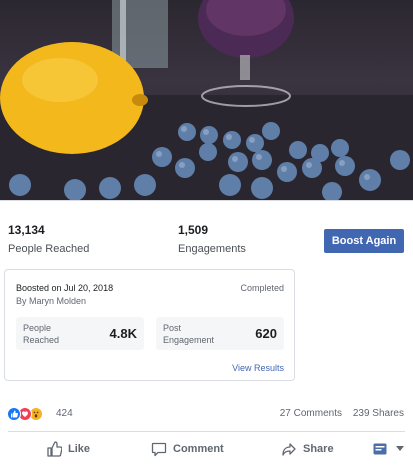  Describe the element at coordinates (189, 334) in the screenshot. I see `metric-post-engagement-label: Post Engagement` at that location.